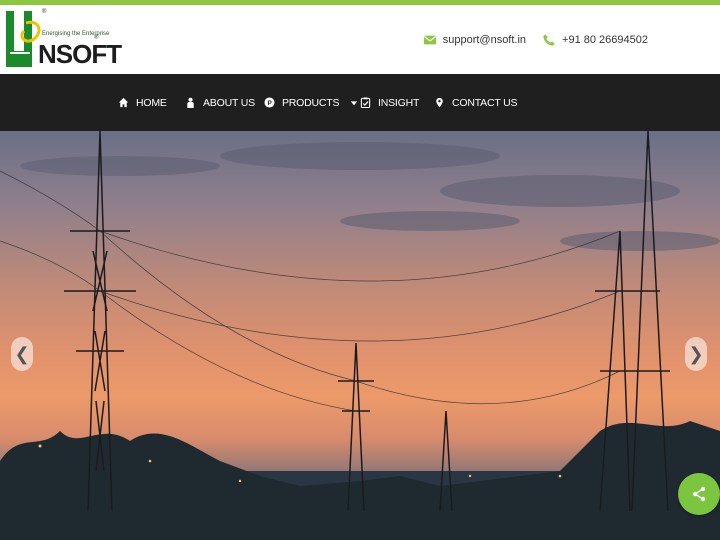 The image size is (720, 540). I want to click on slider-next-button: ❯, so click(696, 354).